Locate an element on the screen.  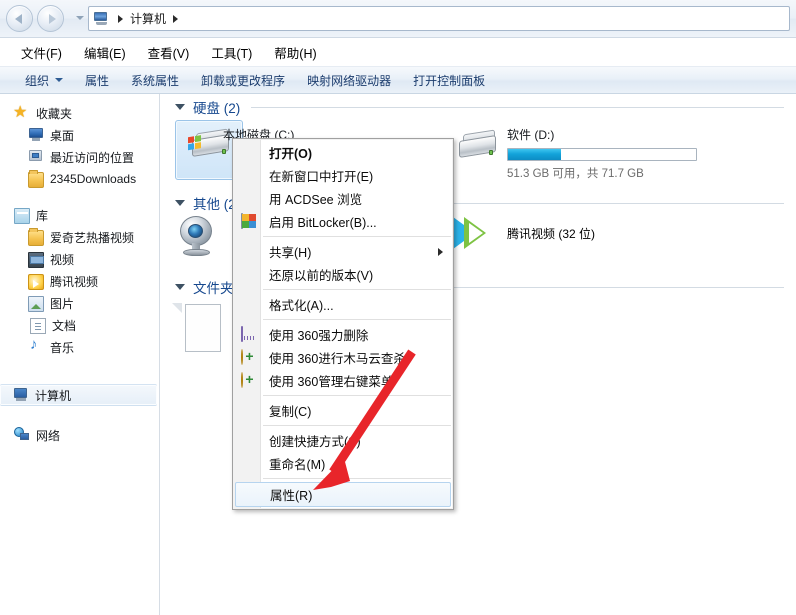
properties-button: 属性 is located at coordinates (97, 80).